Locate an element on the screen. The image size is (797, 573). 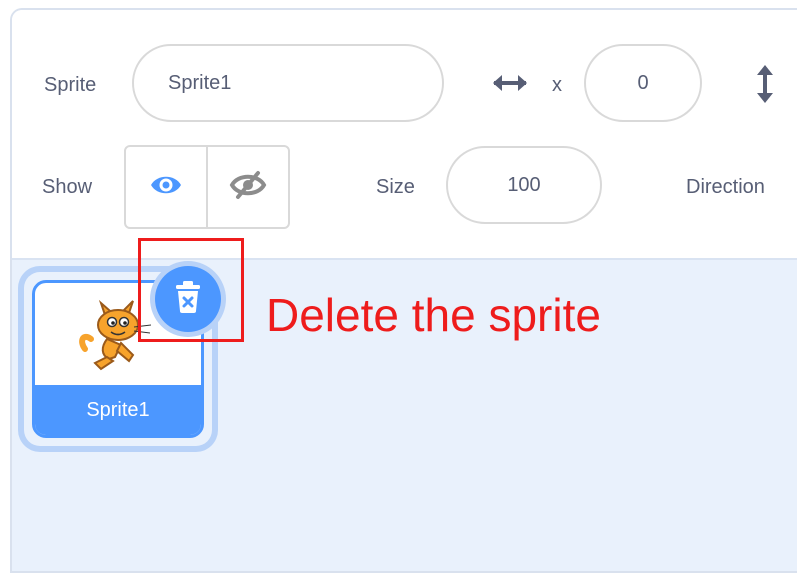
x-value: 0 is located at coordinates (643, 82).